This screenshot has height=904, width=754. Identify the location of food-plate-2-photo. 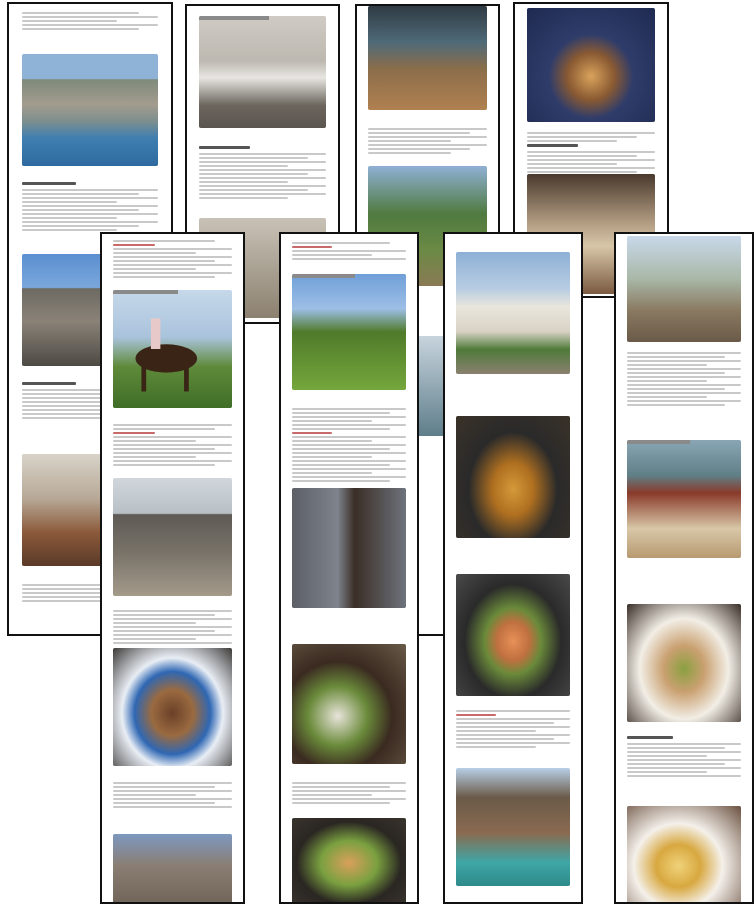
(349, 860).